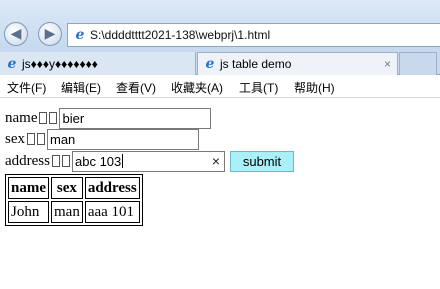 The image size is (440, 289). I want to click on tab-label: js table demo, so click(256, 64).